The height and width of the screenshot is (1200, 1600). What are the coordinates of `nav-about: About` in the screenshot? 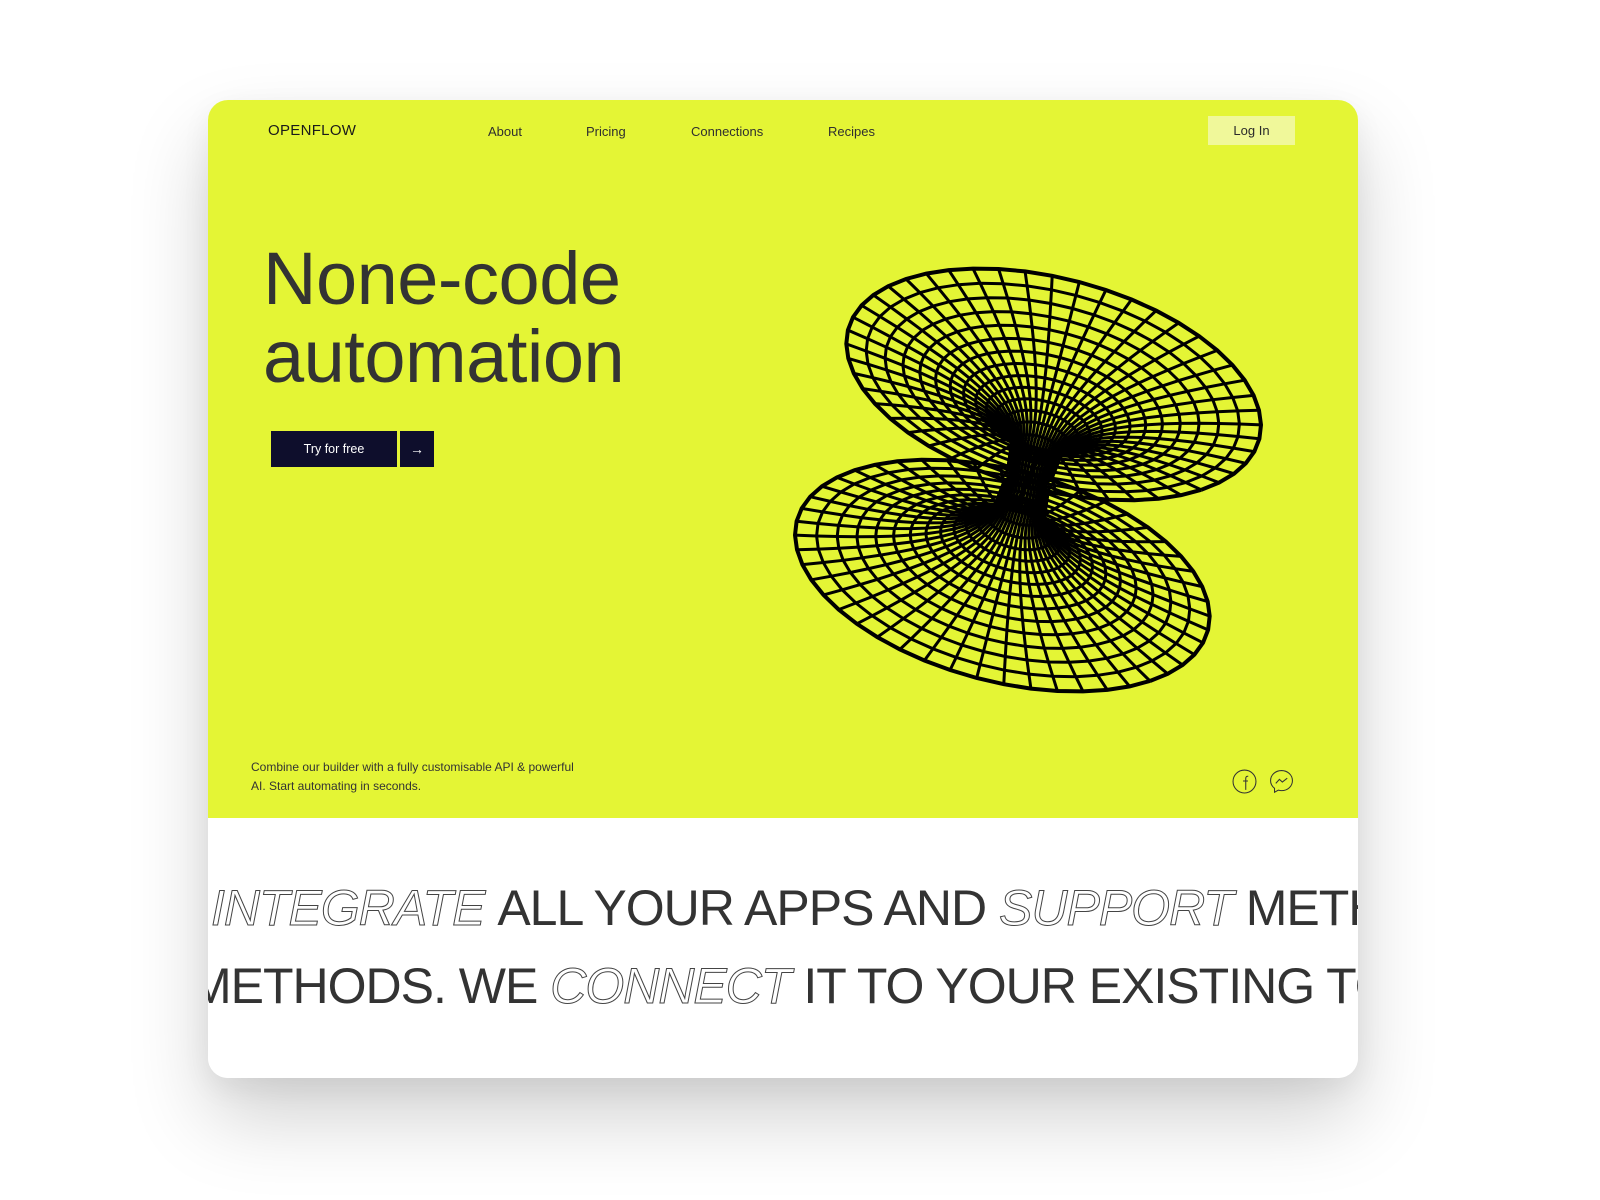 It's located at (505, 131).